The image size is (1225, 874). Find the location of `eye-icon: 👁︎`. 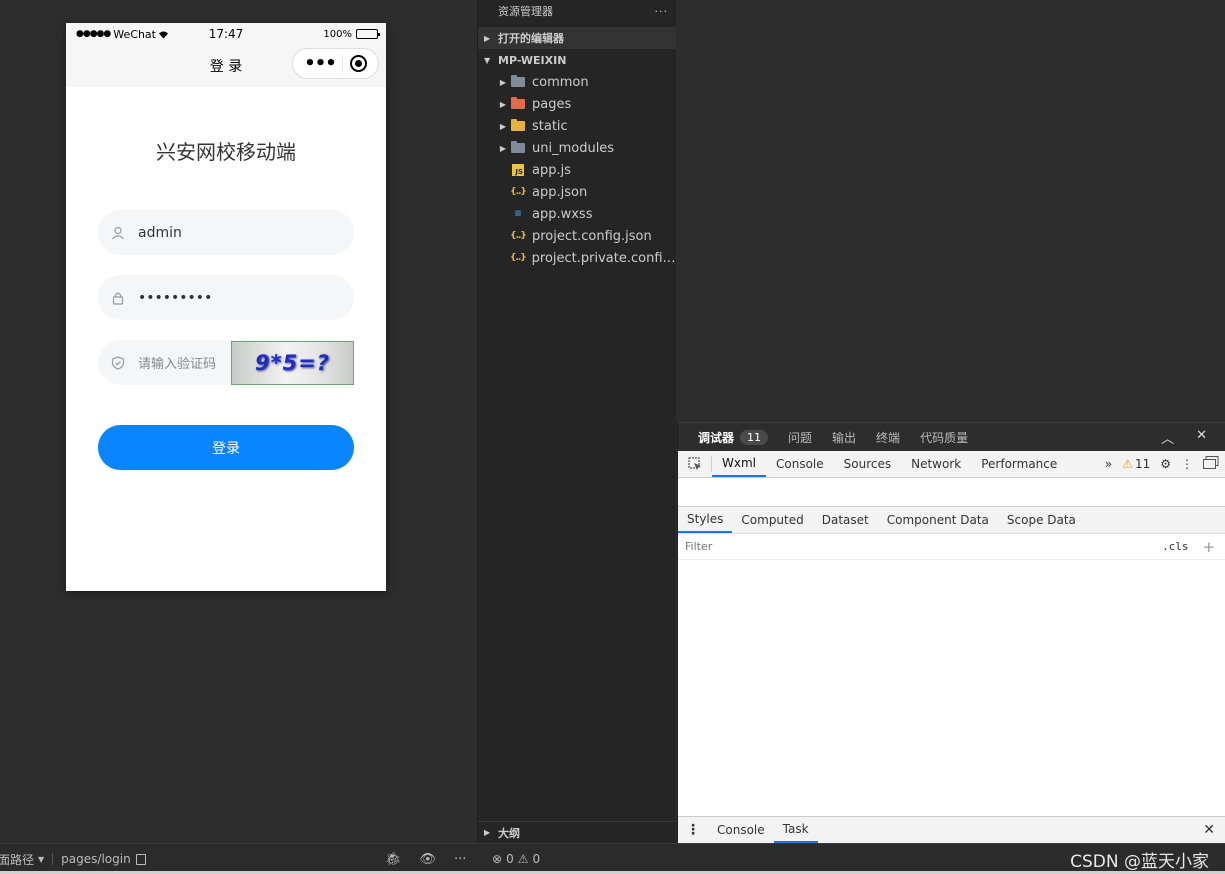

eye-icon: 👁︎ is located at coordinates (428, 859).